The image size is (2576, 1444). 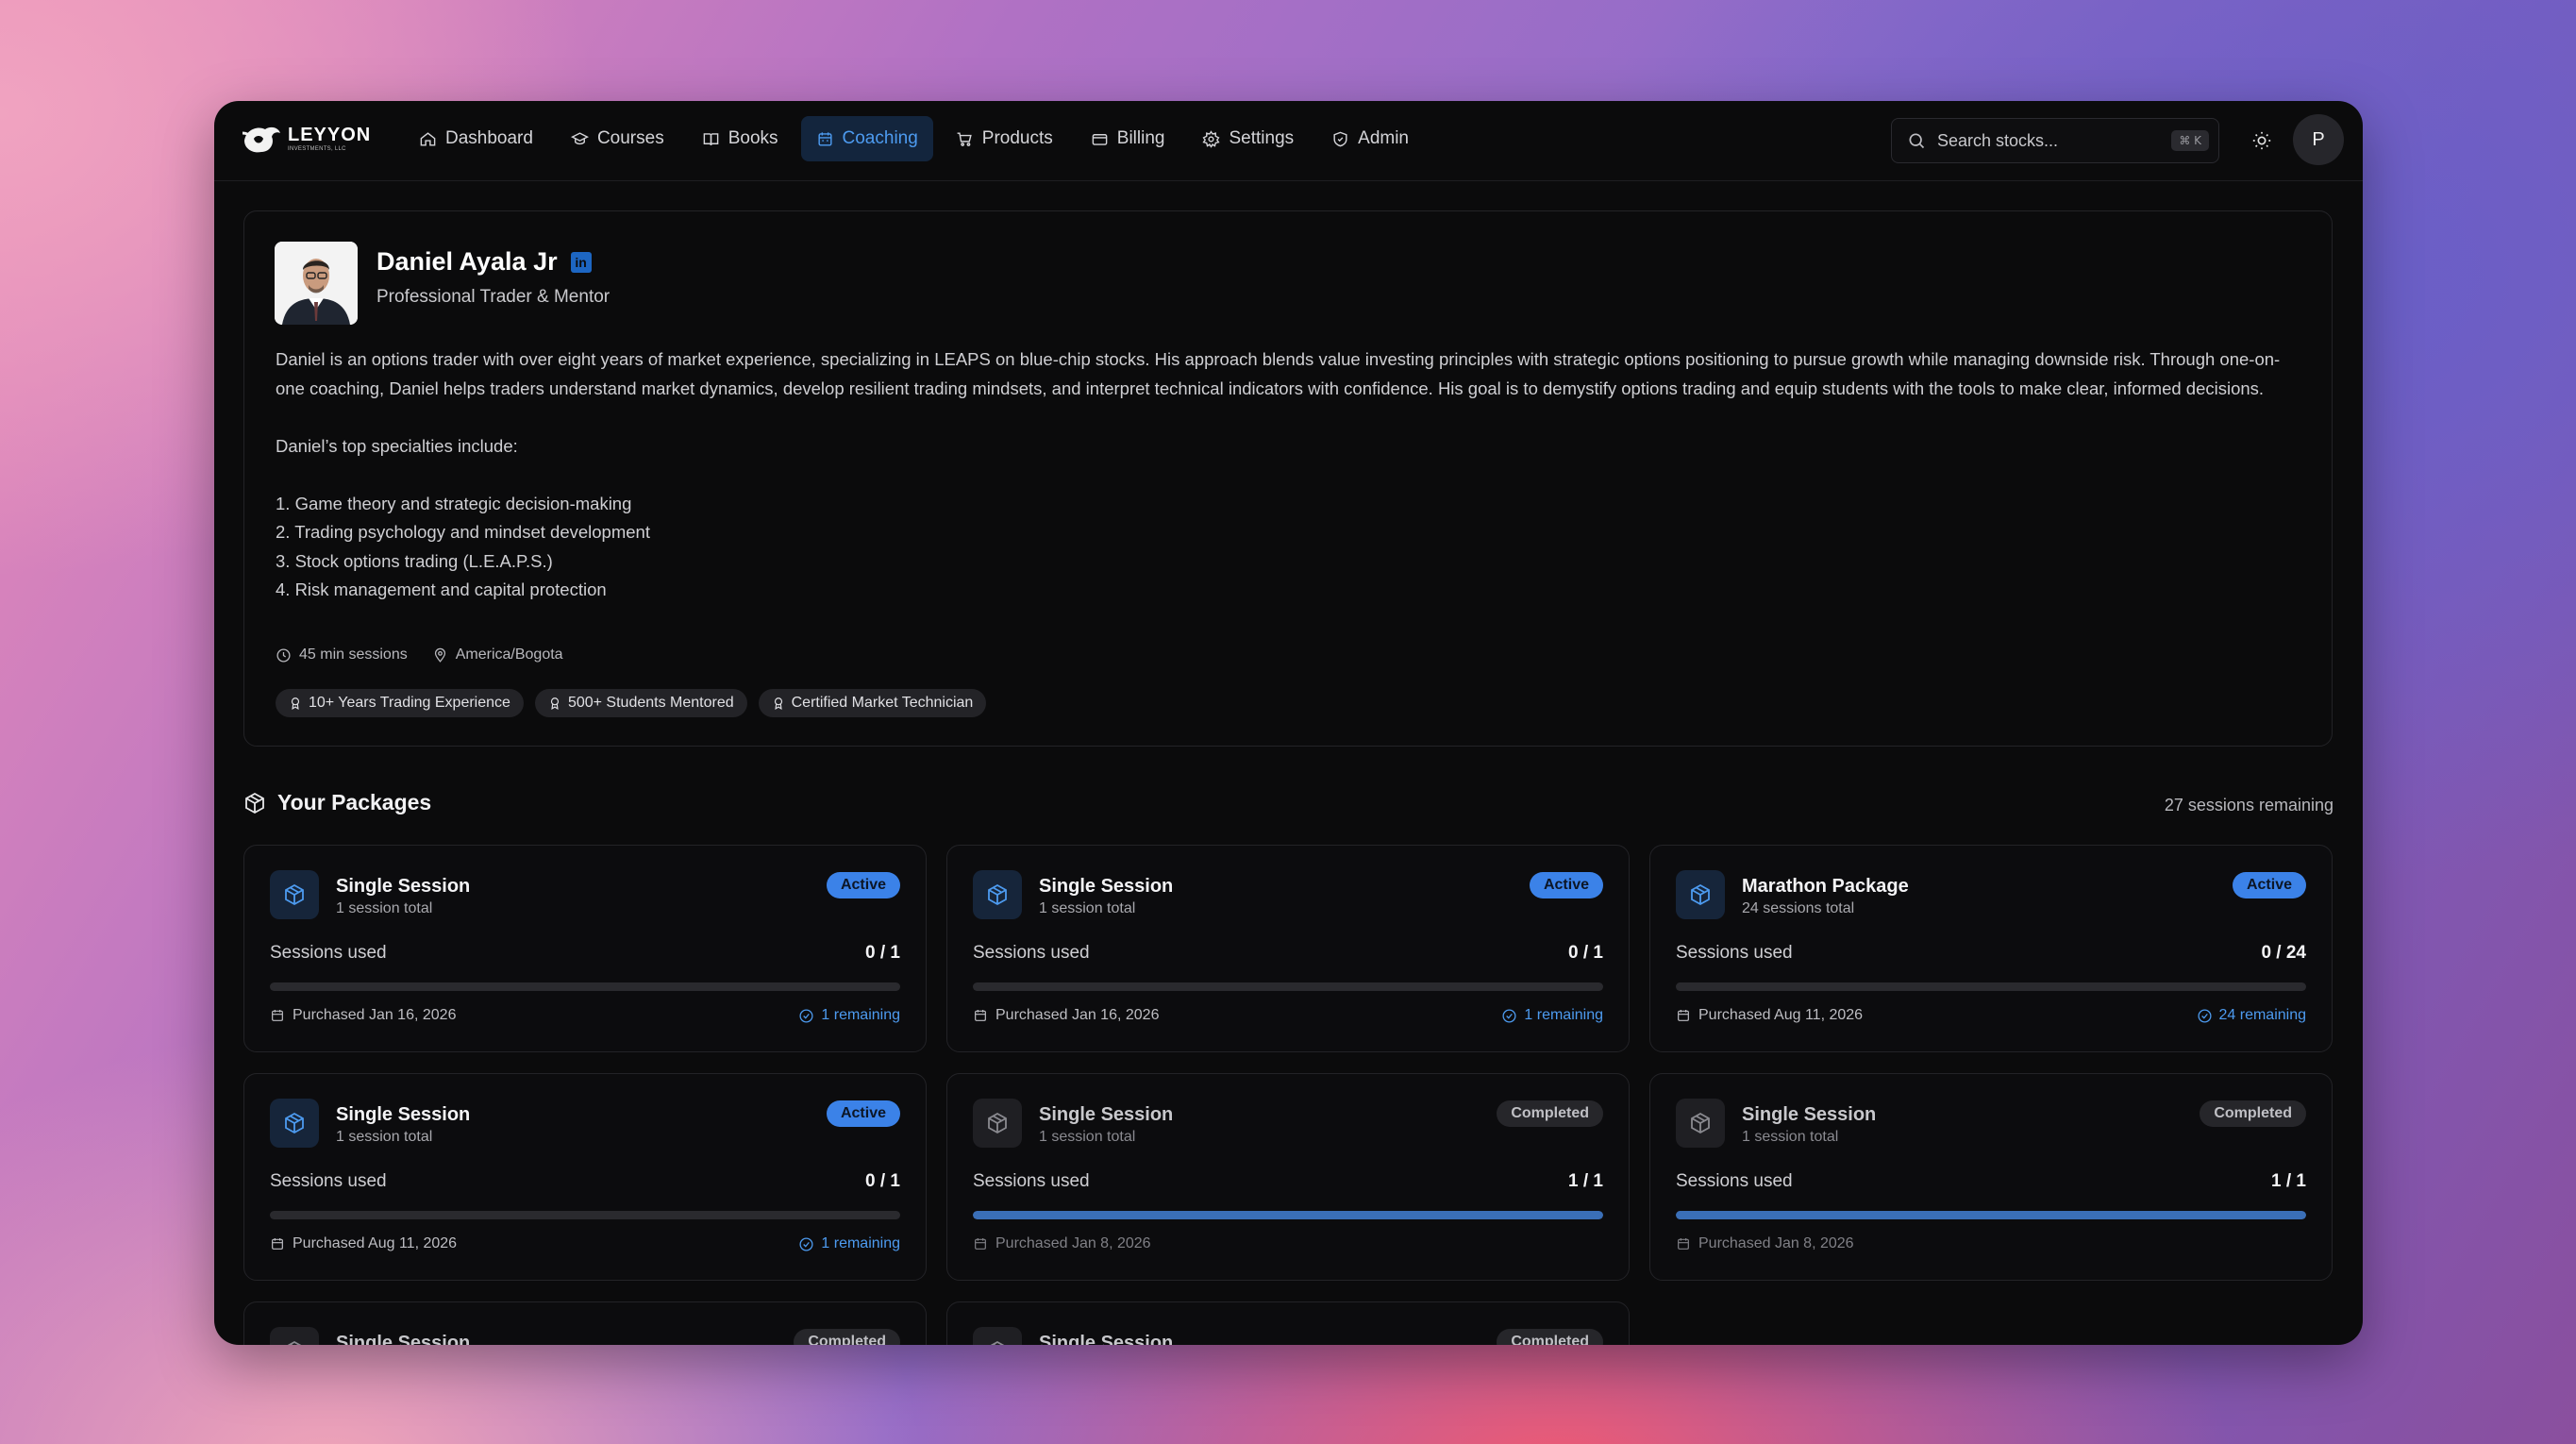 I want to click on purchase-date: Purchased Aug 11, 2026, so click(x=363, y=1243).